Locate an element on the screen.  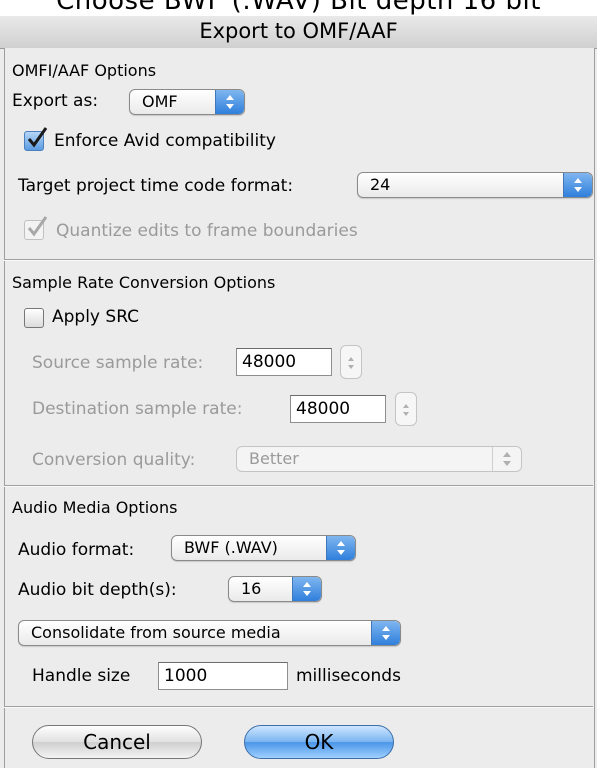
source-rate-label: Source sample rate: is located at coordinates (118, 363).